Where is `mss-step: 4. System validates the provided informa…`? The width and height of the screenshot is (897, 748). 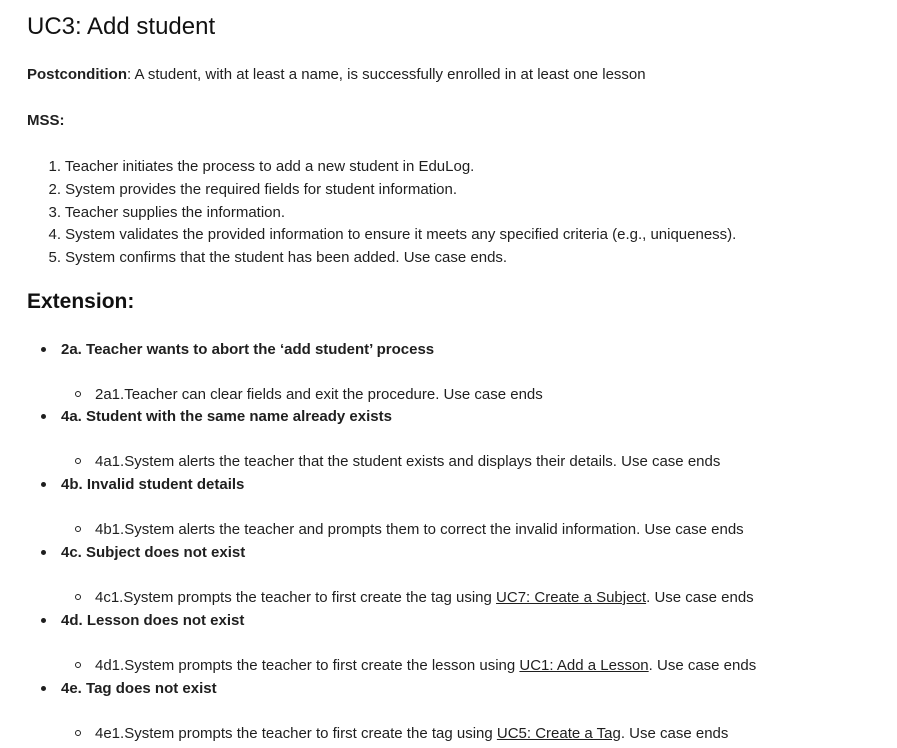 mss-step: 4. System validates the provided informa… is located at coordinates (381, 235).